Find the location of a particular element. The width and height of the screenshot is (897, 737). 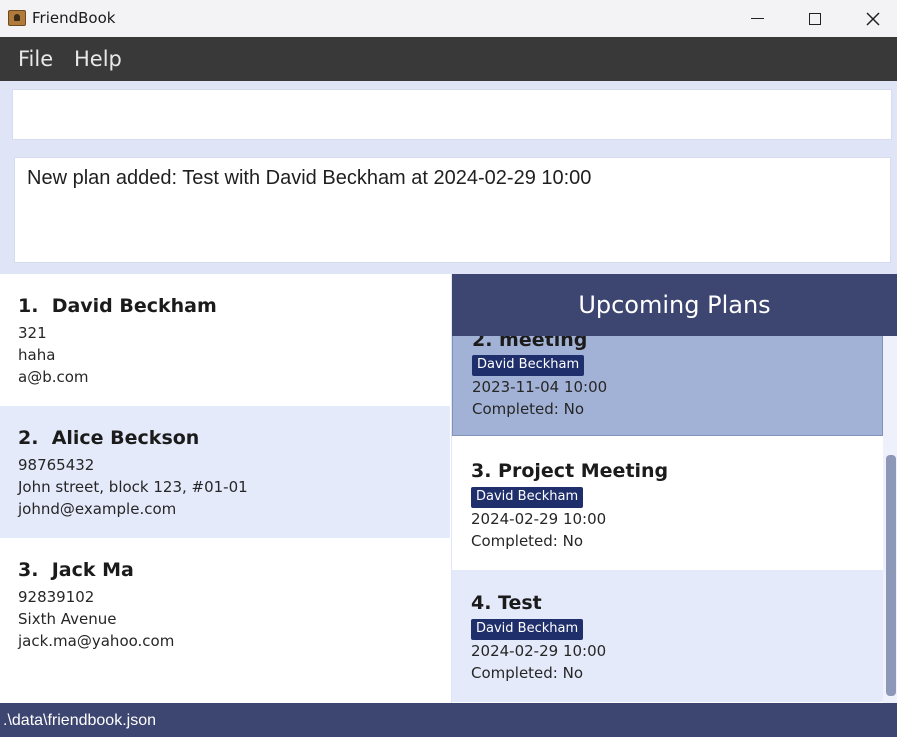

plan-title: 3. Project Meeting is located at coordinates (570, 471).